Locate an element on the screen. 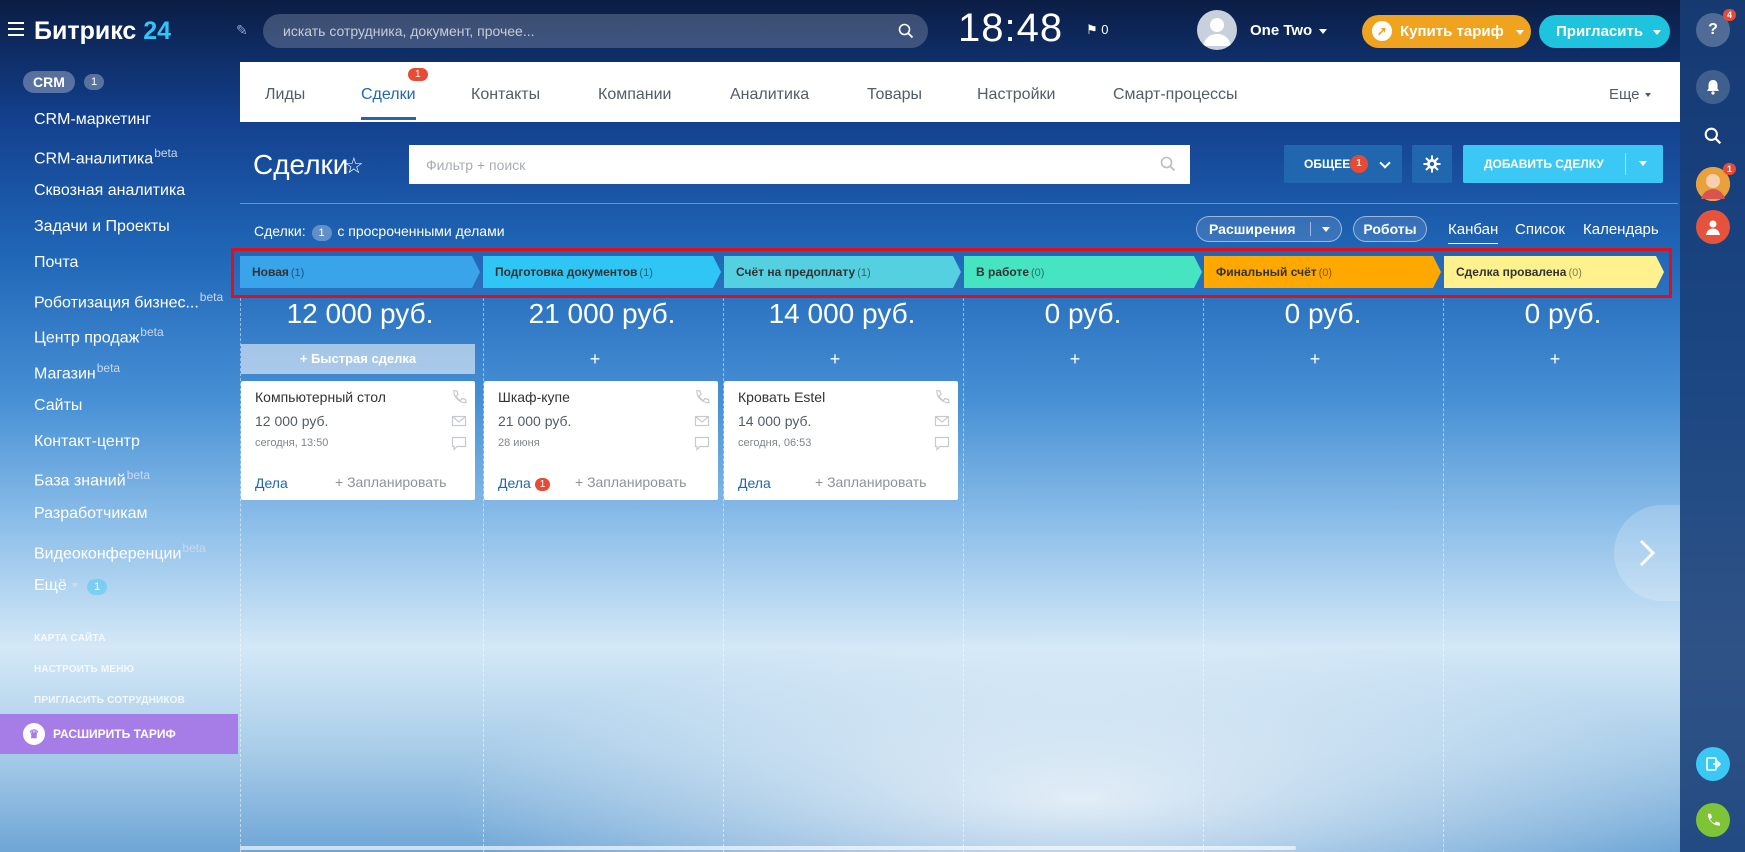 Image resolution: width=1745 pixels, height=852 pixels. add-deal-button: ДОБАВИТЬ СДЕЛКУ is located at coordinates (1563, 164).